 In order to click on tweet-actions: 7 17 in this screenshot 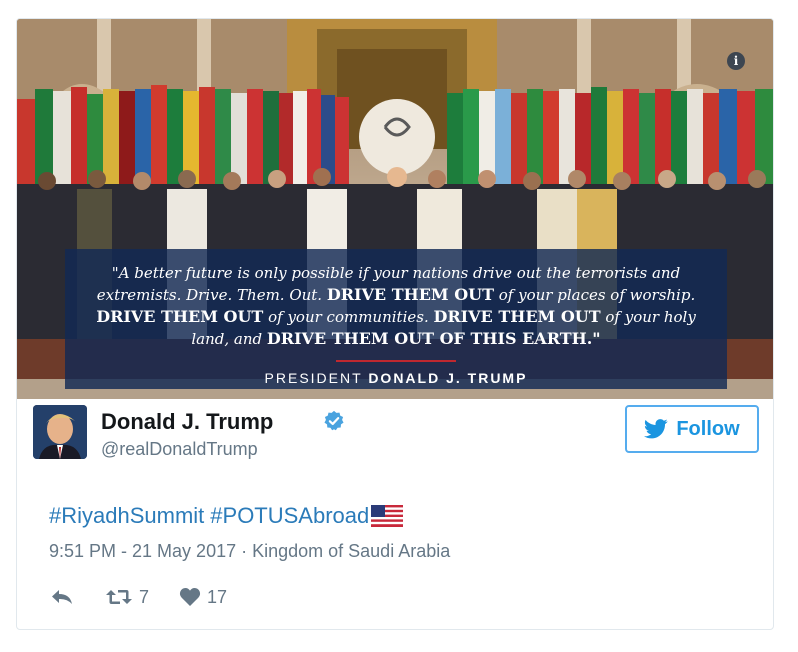, I will do `click(153, 597)`.